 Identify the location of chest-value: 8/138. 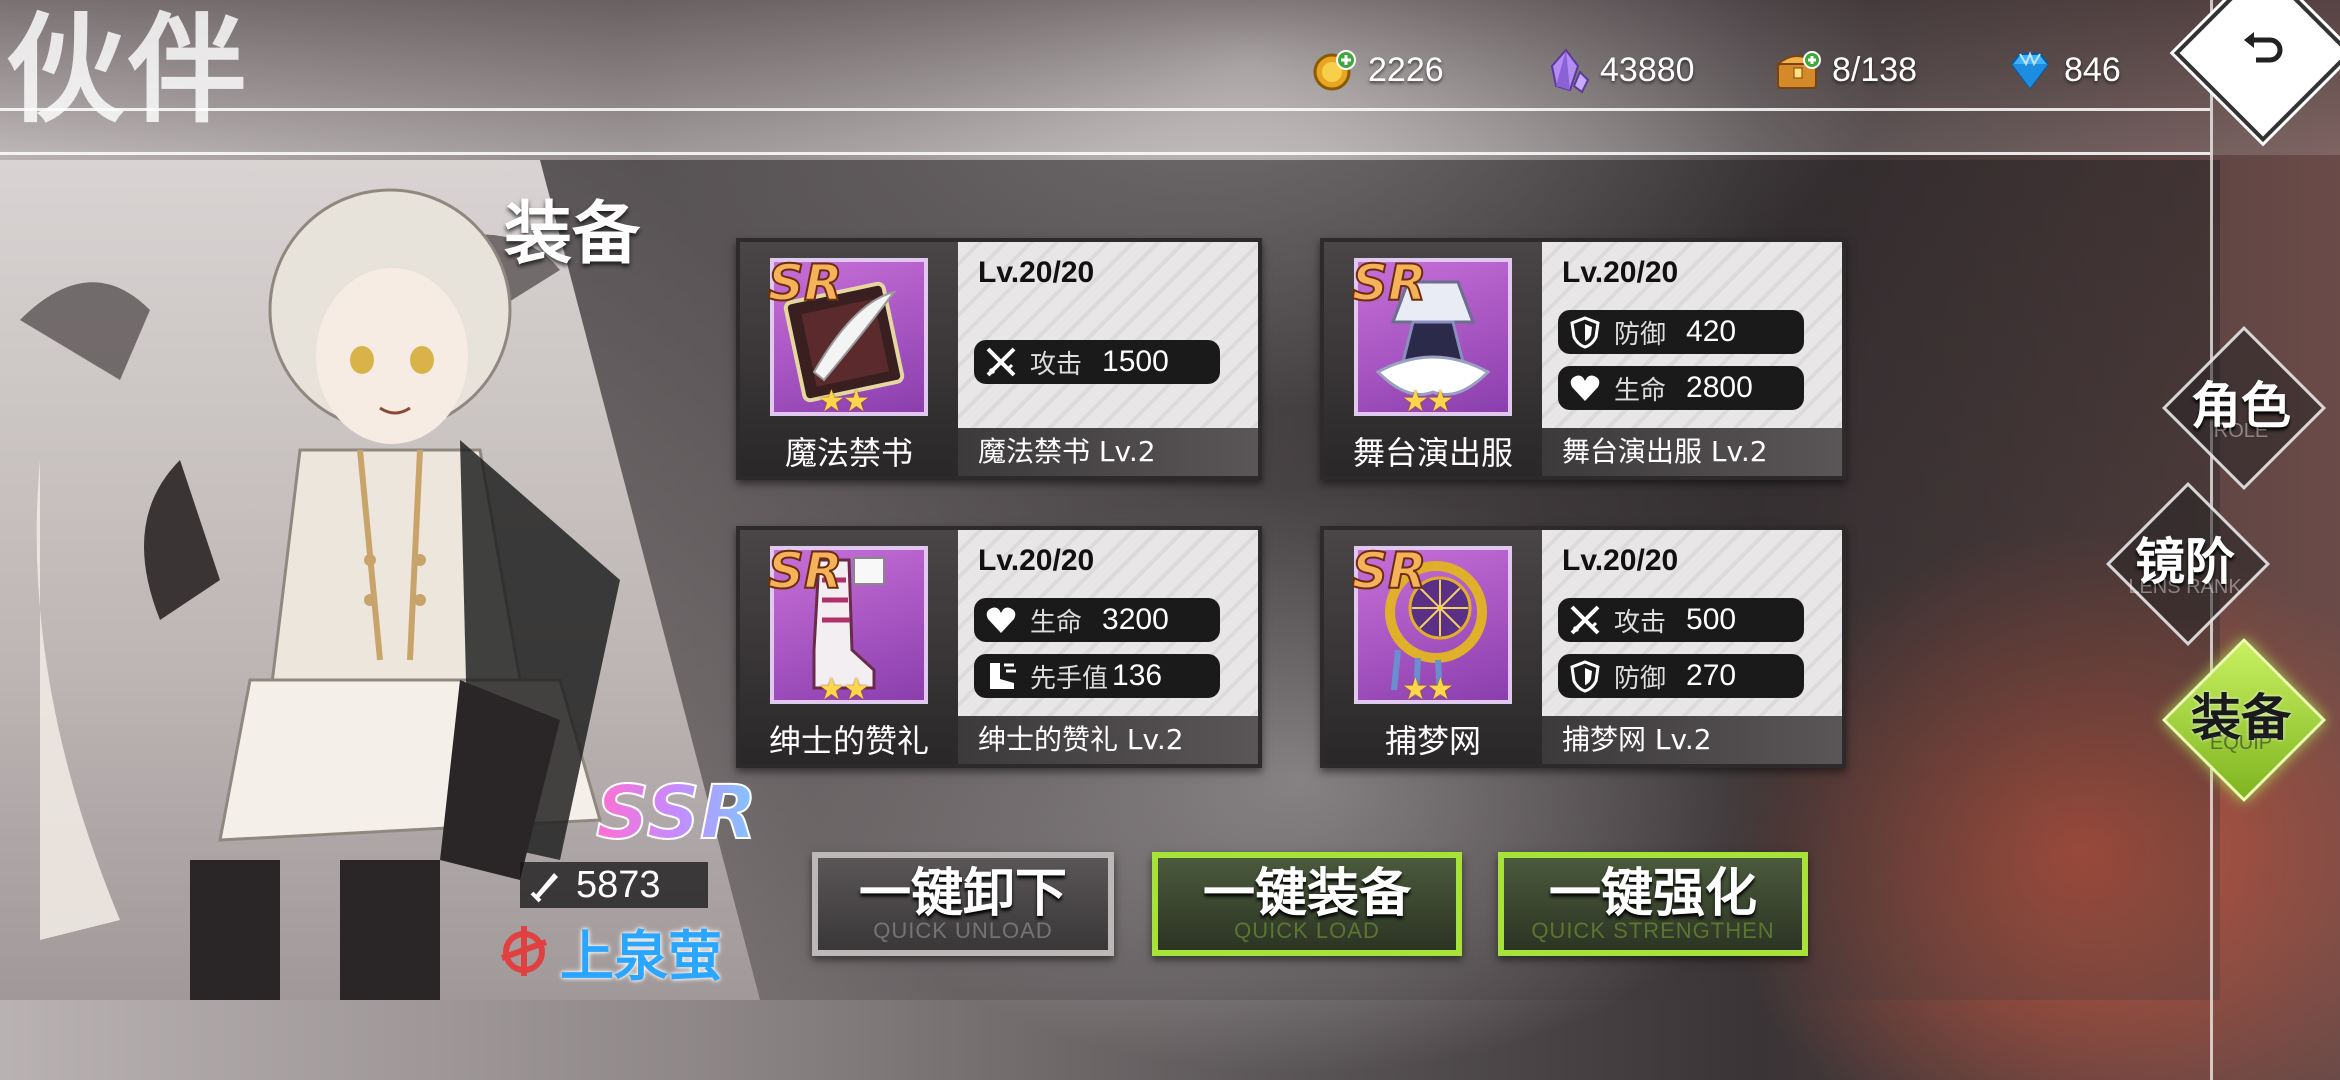
(1875, 69).